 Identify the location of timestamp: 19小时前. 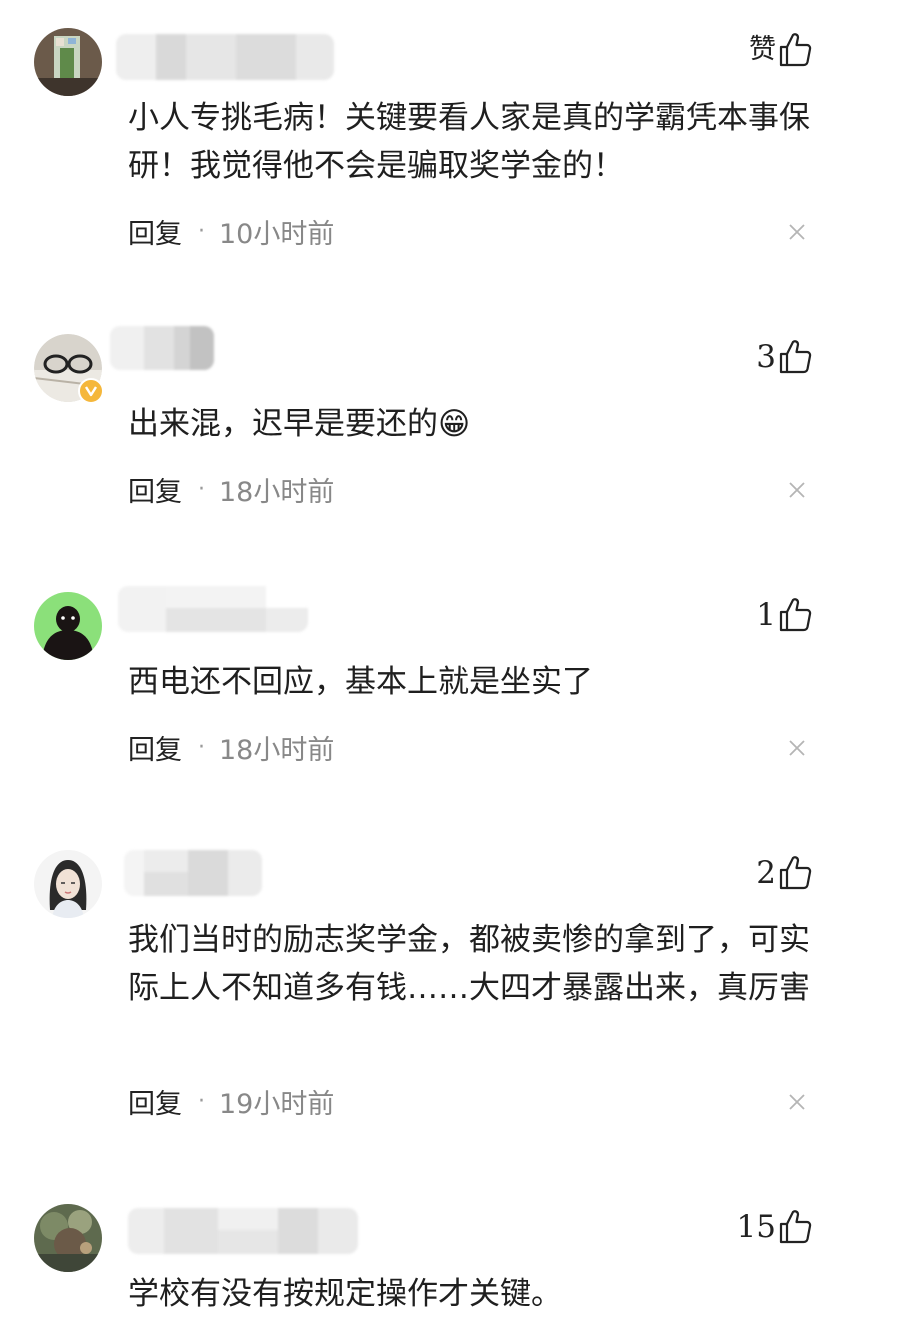
(277, 1104).